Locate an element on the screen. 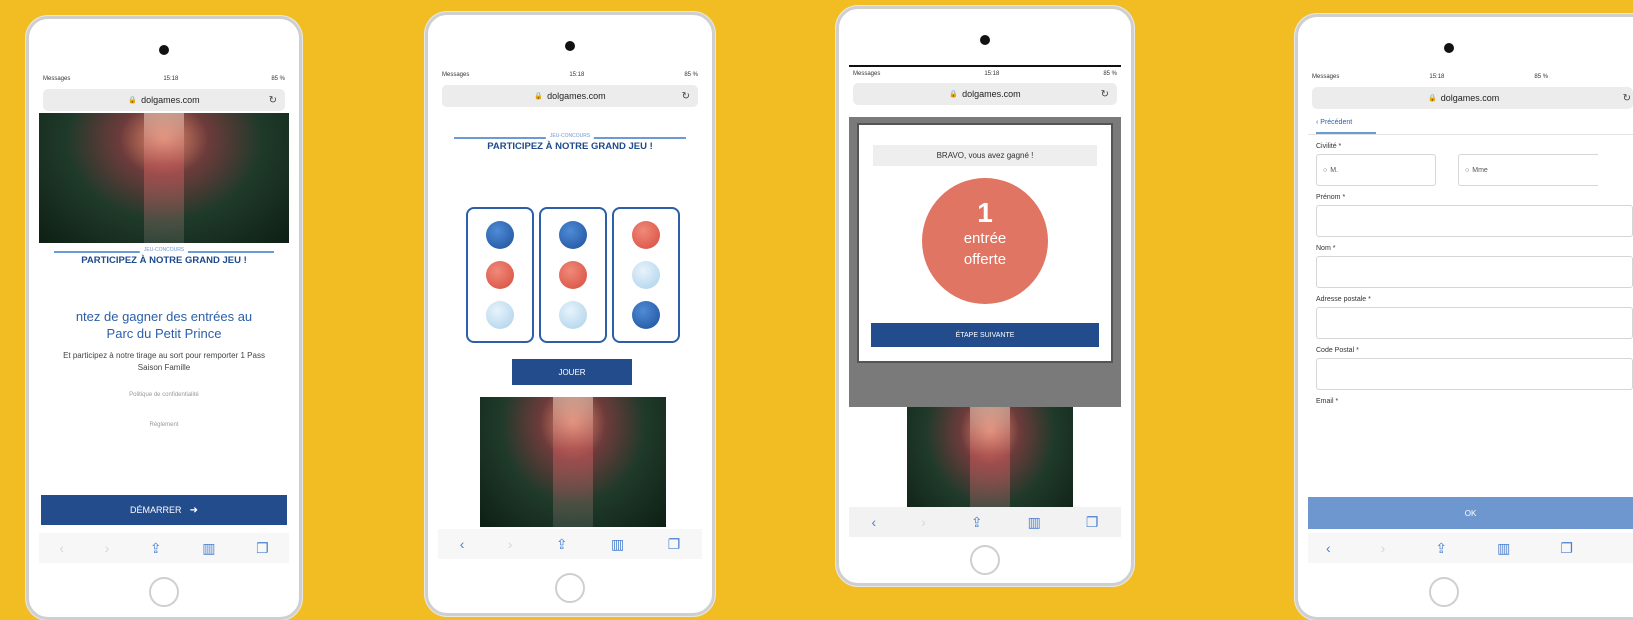 This screenshot has width=1633, height=620. lastname-label: Nom * is located at coordinates (1326, 248).